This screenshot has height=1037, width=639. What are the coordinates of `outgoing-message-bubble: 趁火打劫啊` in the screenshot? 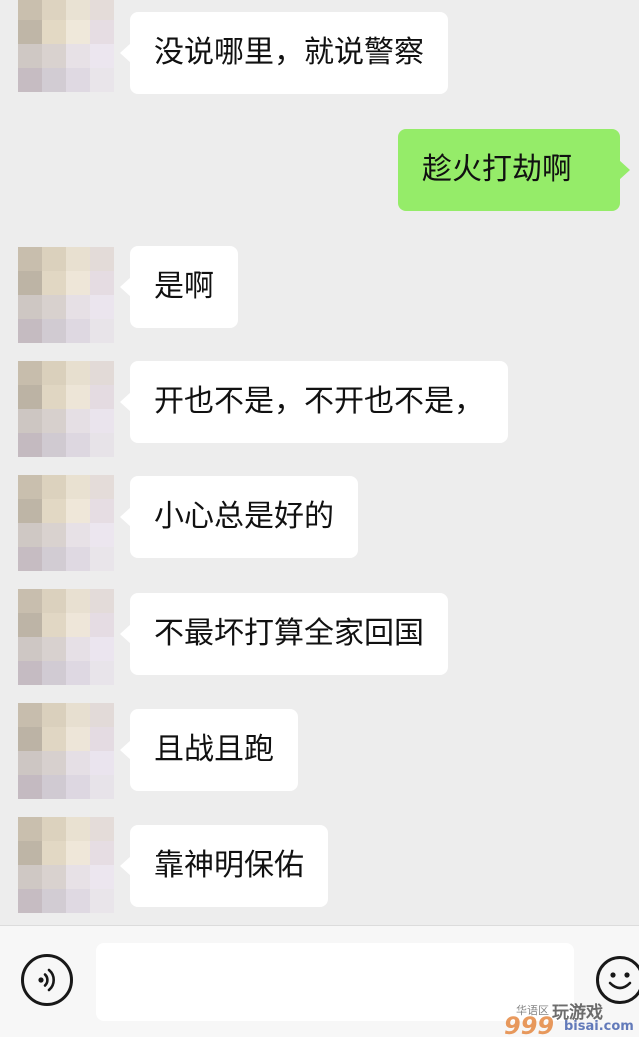 It's located at (514, 170).